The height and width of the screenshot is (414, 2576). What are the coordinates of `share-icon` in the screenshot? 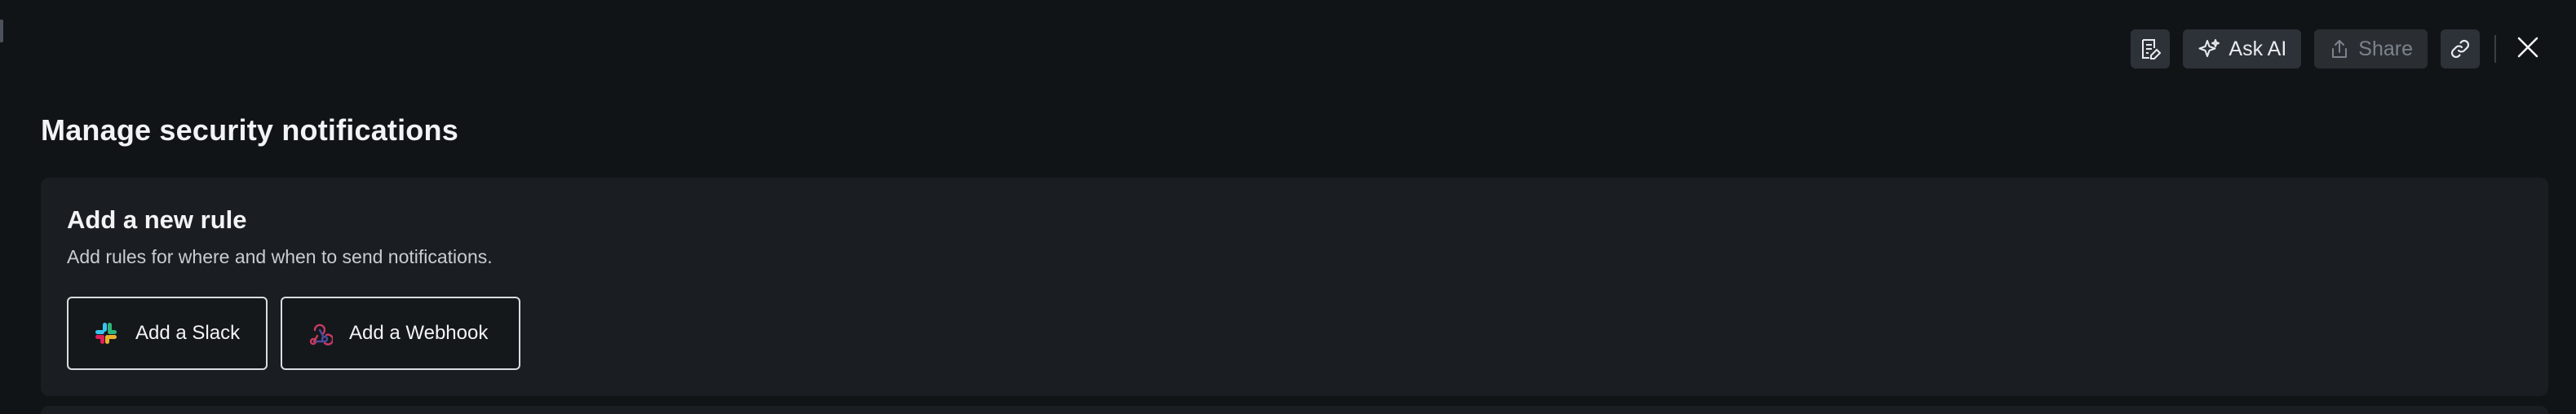 It's located at (2339, 48).